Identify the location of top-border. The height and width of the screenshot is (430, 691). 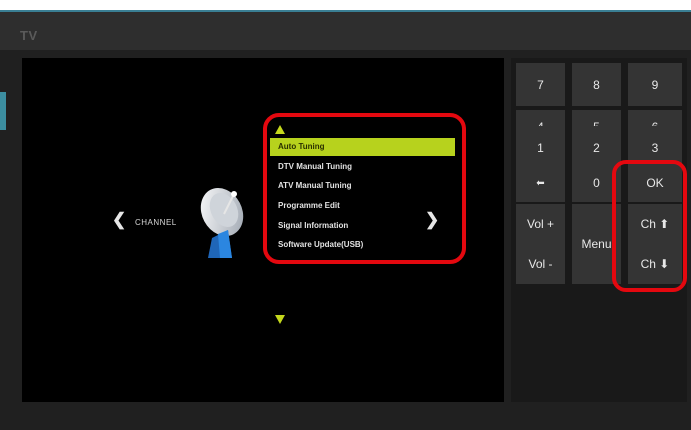
(345, 5).